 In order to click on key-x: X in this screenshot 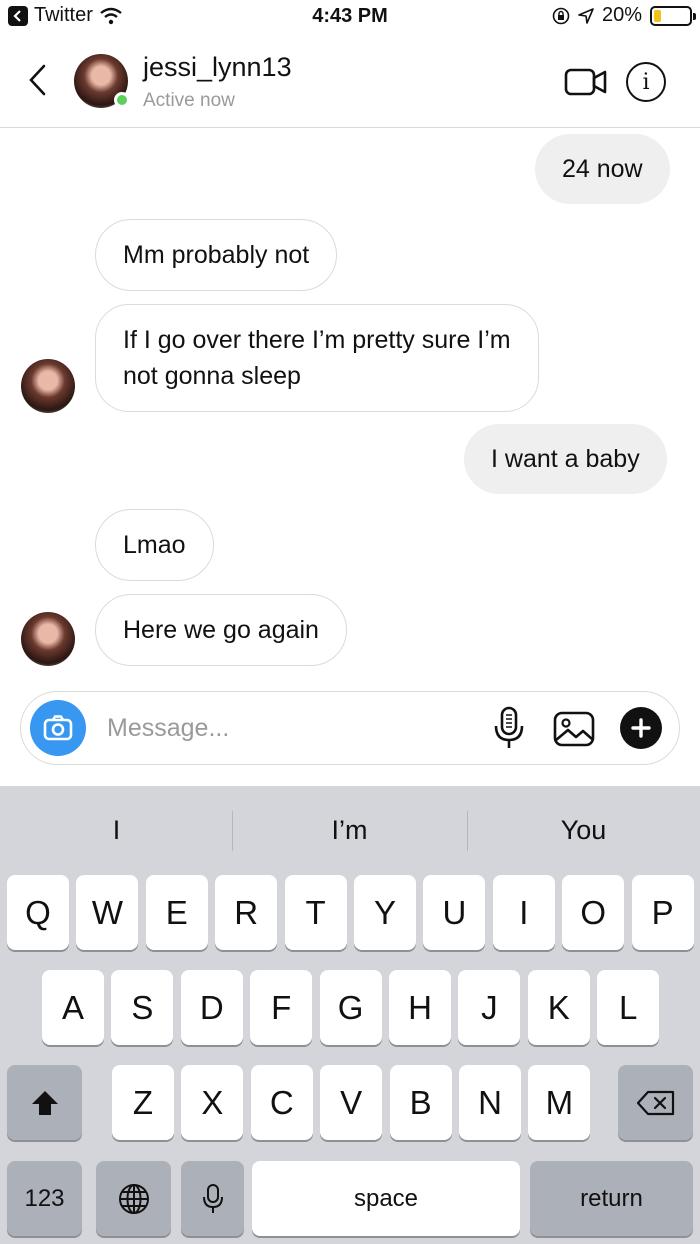, I will do `click(212, 1102)`.